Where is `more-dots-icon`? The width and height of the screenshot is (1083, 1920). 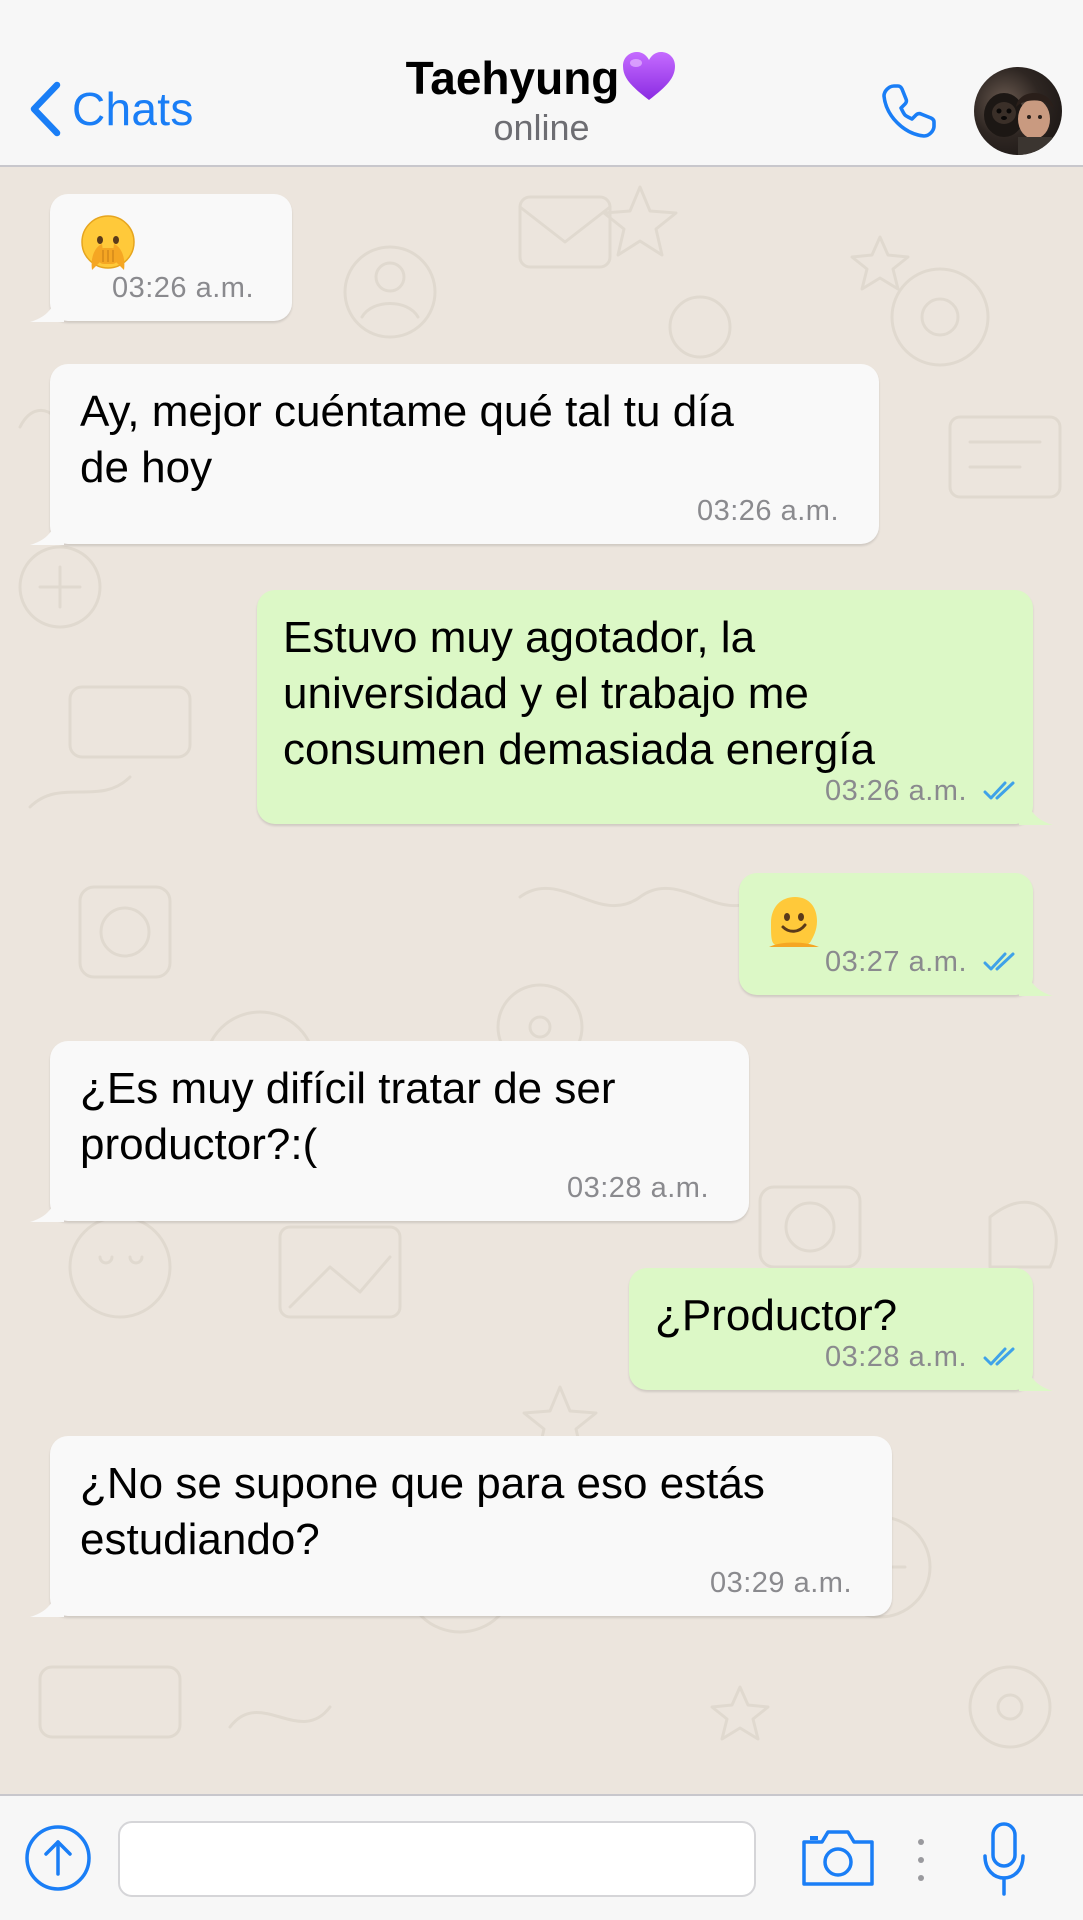
more-dots-icon is located at coordinates (921, 1860).